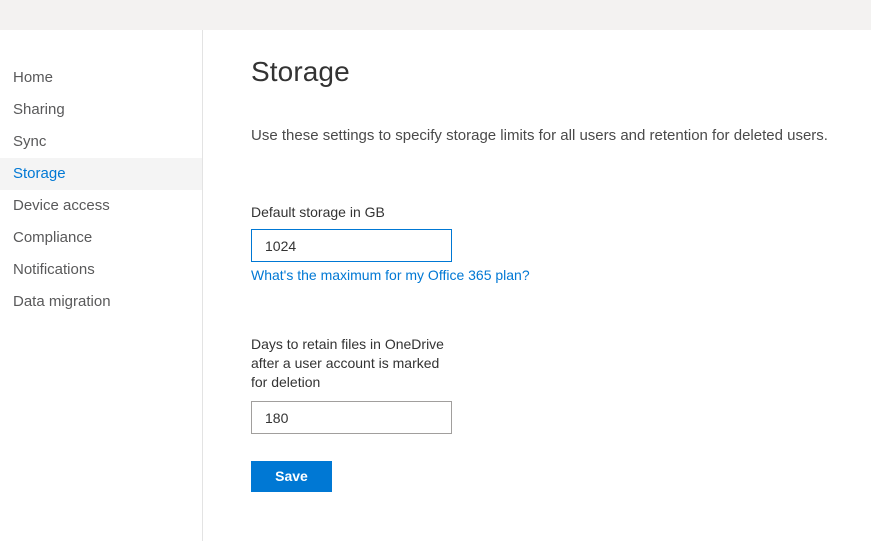 Image resolution: width=871 pixels, height=541 pixels. I want to click on sidebar-item-storage: Storage, so click(101, 174).